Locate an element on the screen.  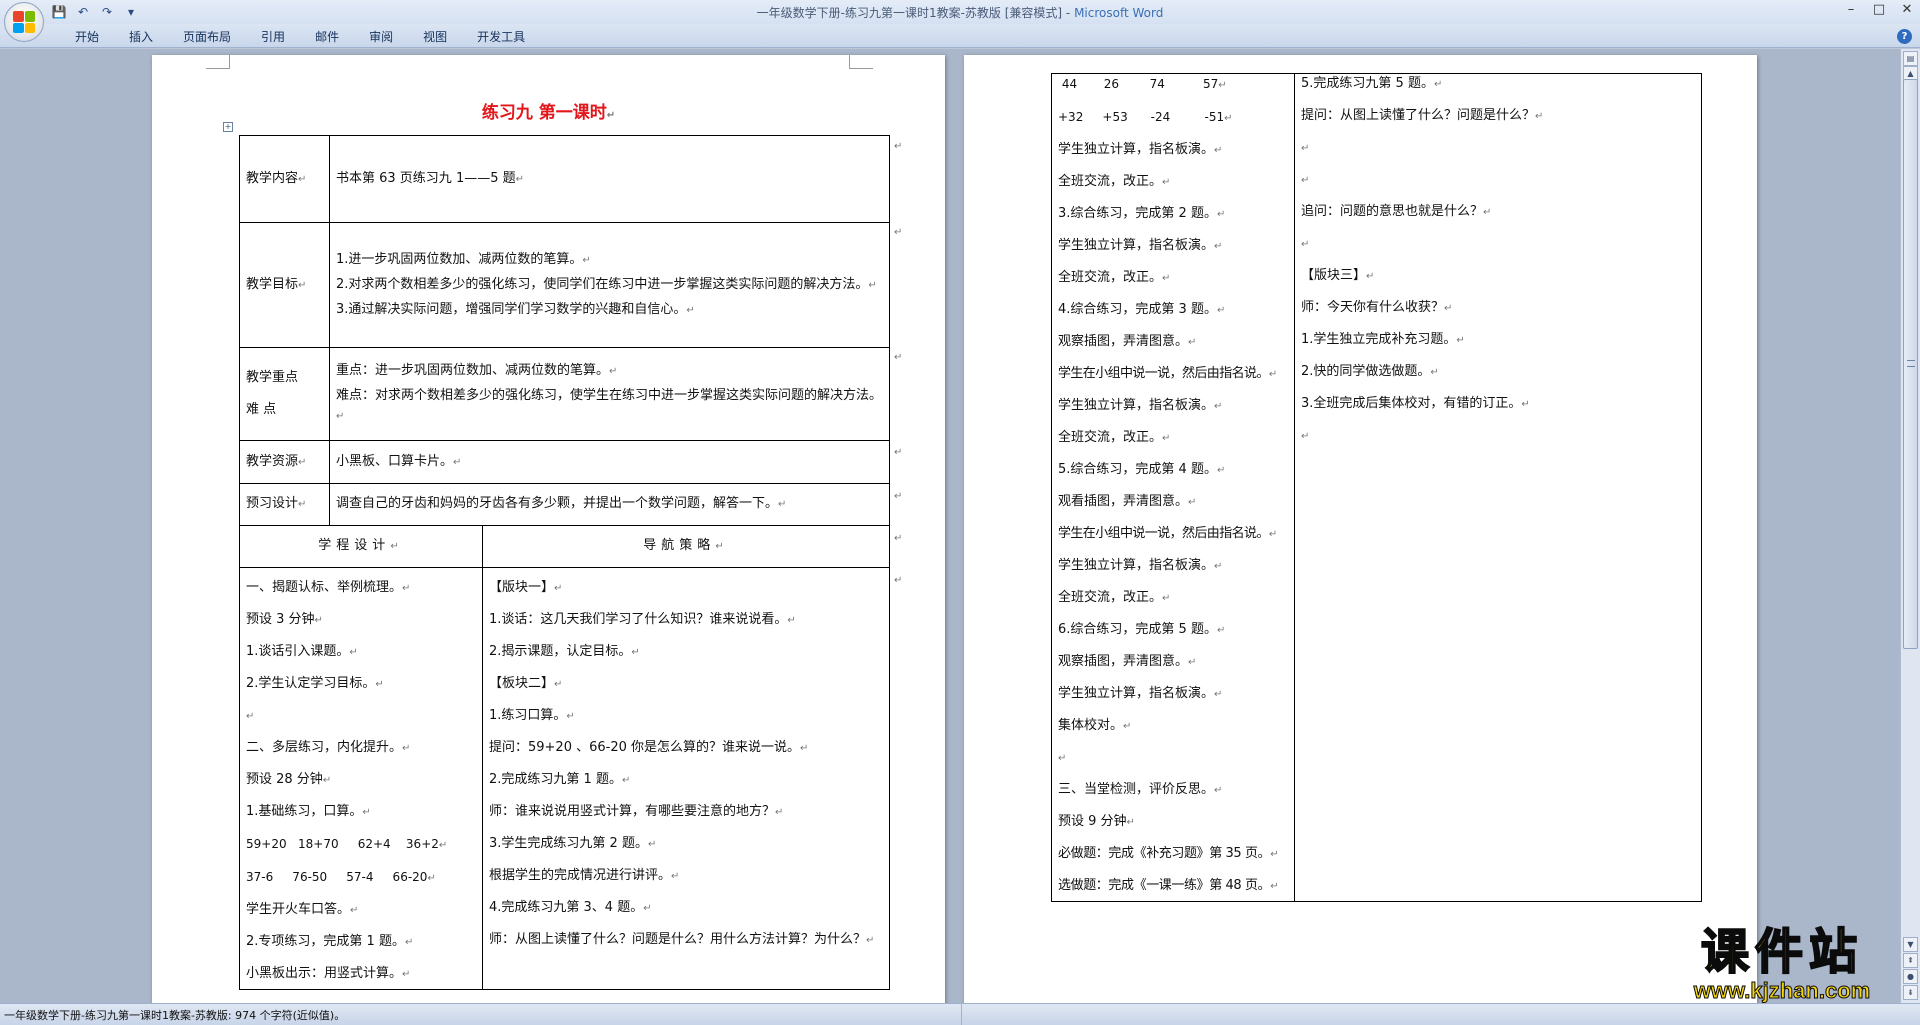
table-move-handle-icon: + is located at coordinates (228, 127).